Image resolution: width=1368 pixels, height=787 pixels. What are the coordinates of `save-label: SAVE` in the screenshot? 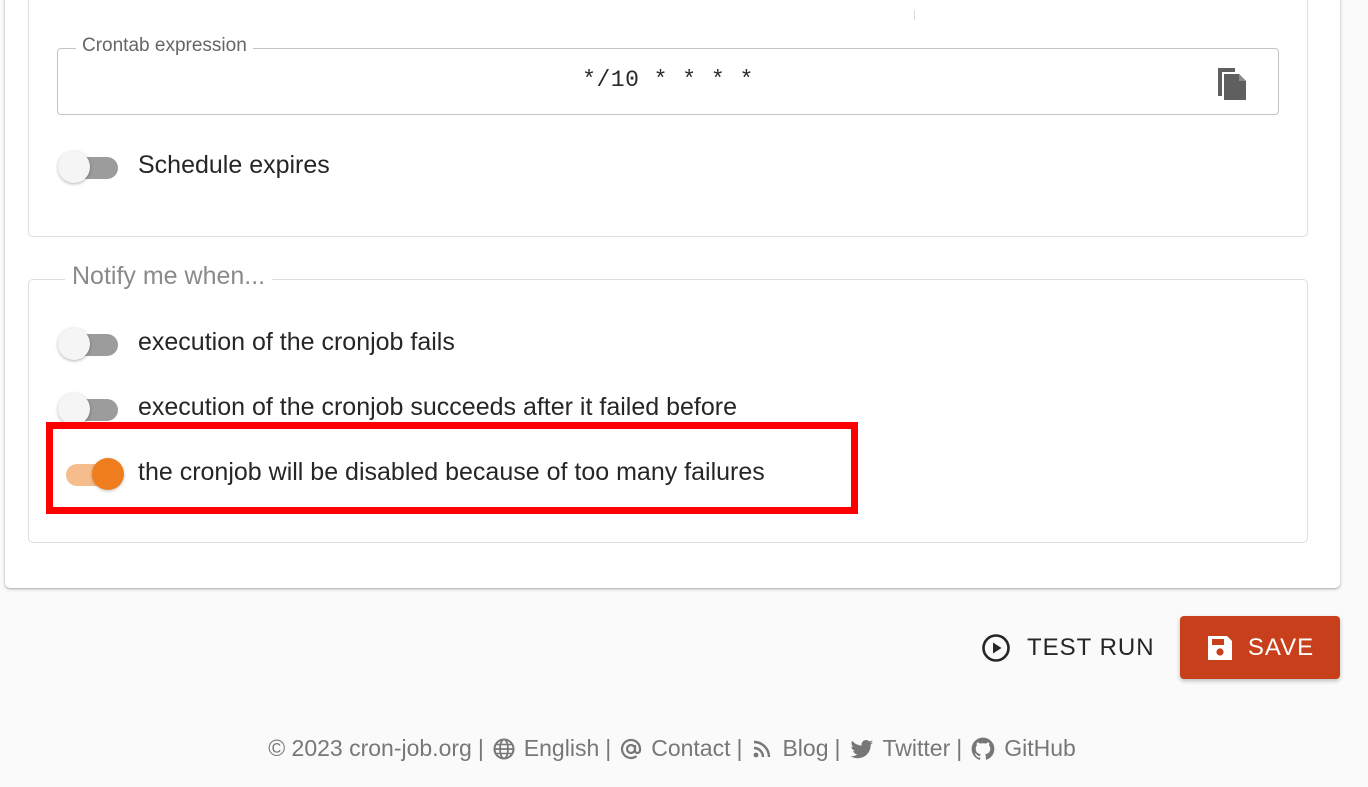 It's located at (1281, 647).